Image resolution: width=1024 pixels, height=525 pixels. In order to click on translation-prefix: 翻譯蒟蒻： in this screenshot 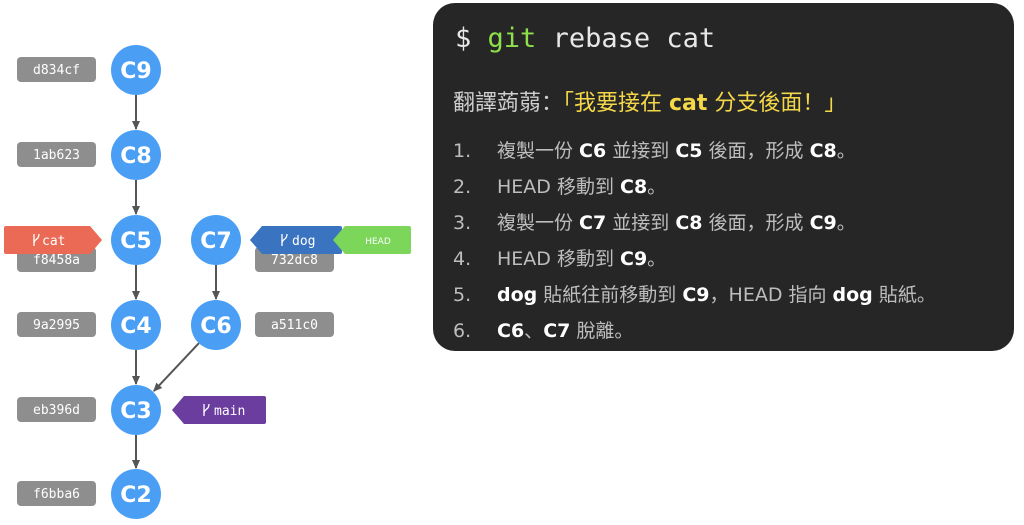, I will do `click(508, 103)`.